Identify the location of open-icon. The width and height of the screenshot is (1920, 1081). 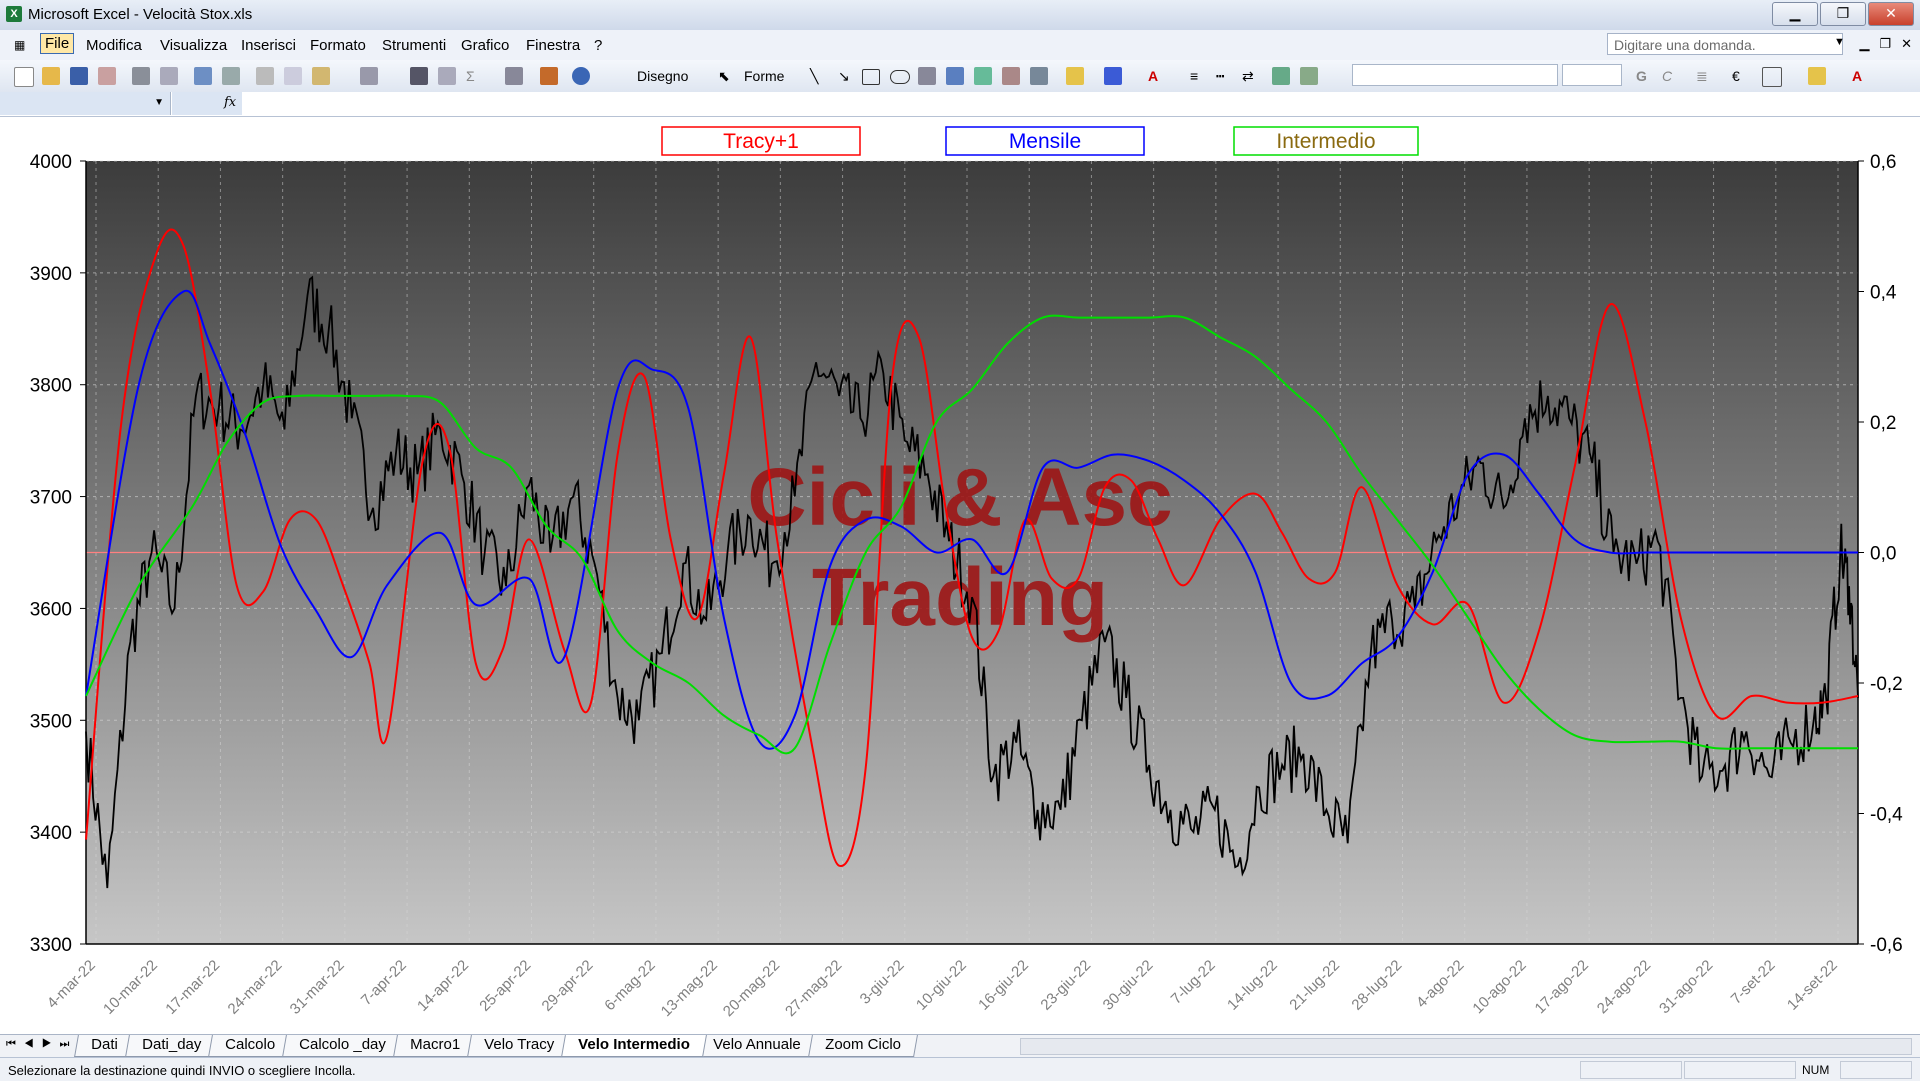
(51, 76).